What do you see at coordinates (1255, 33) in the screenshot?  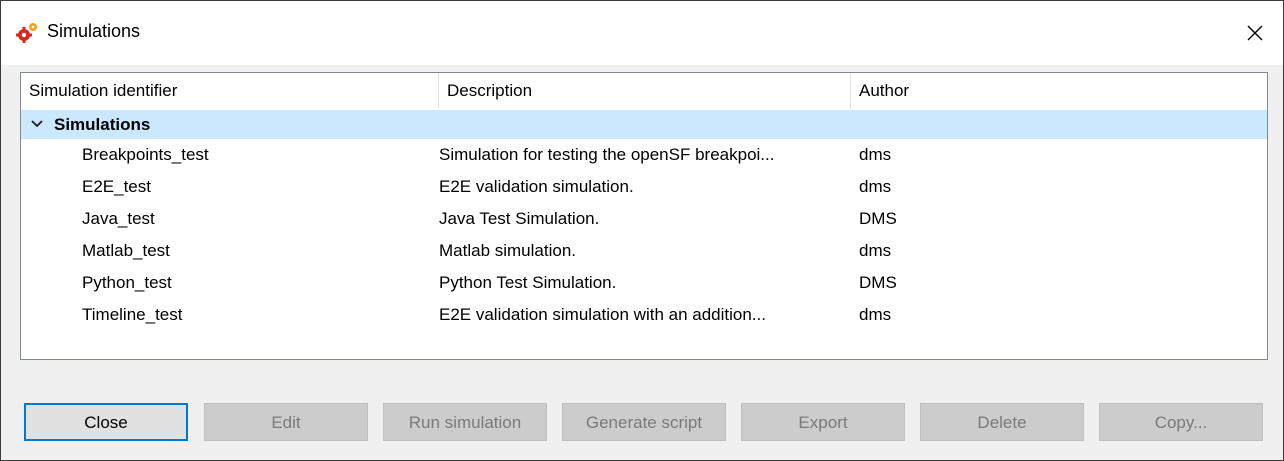 I see `close-icon` at bounding box center [1255, 33].